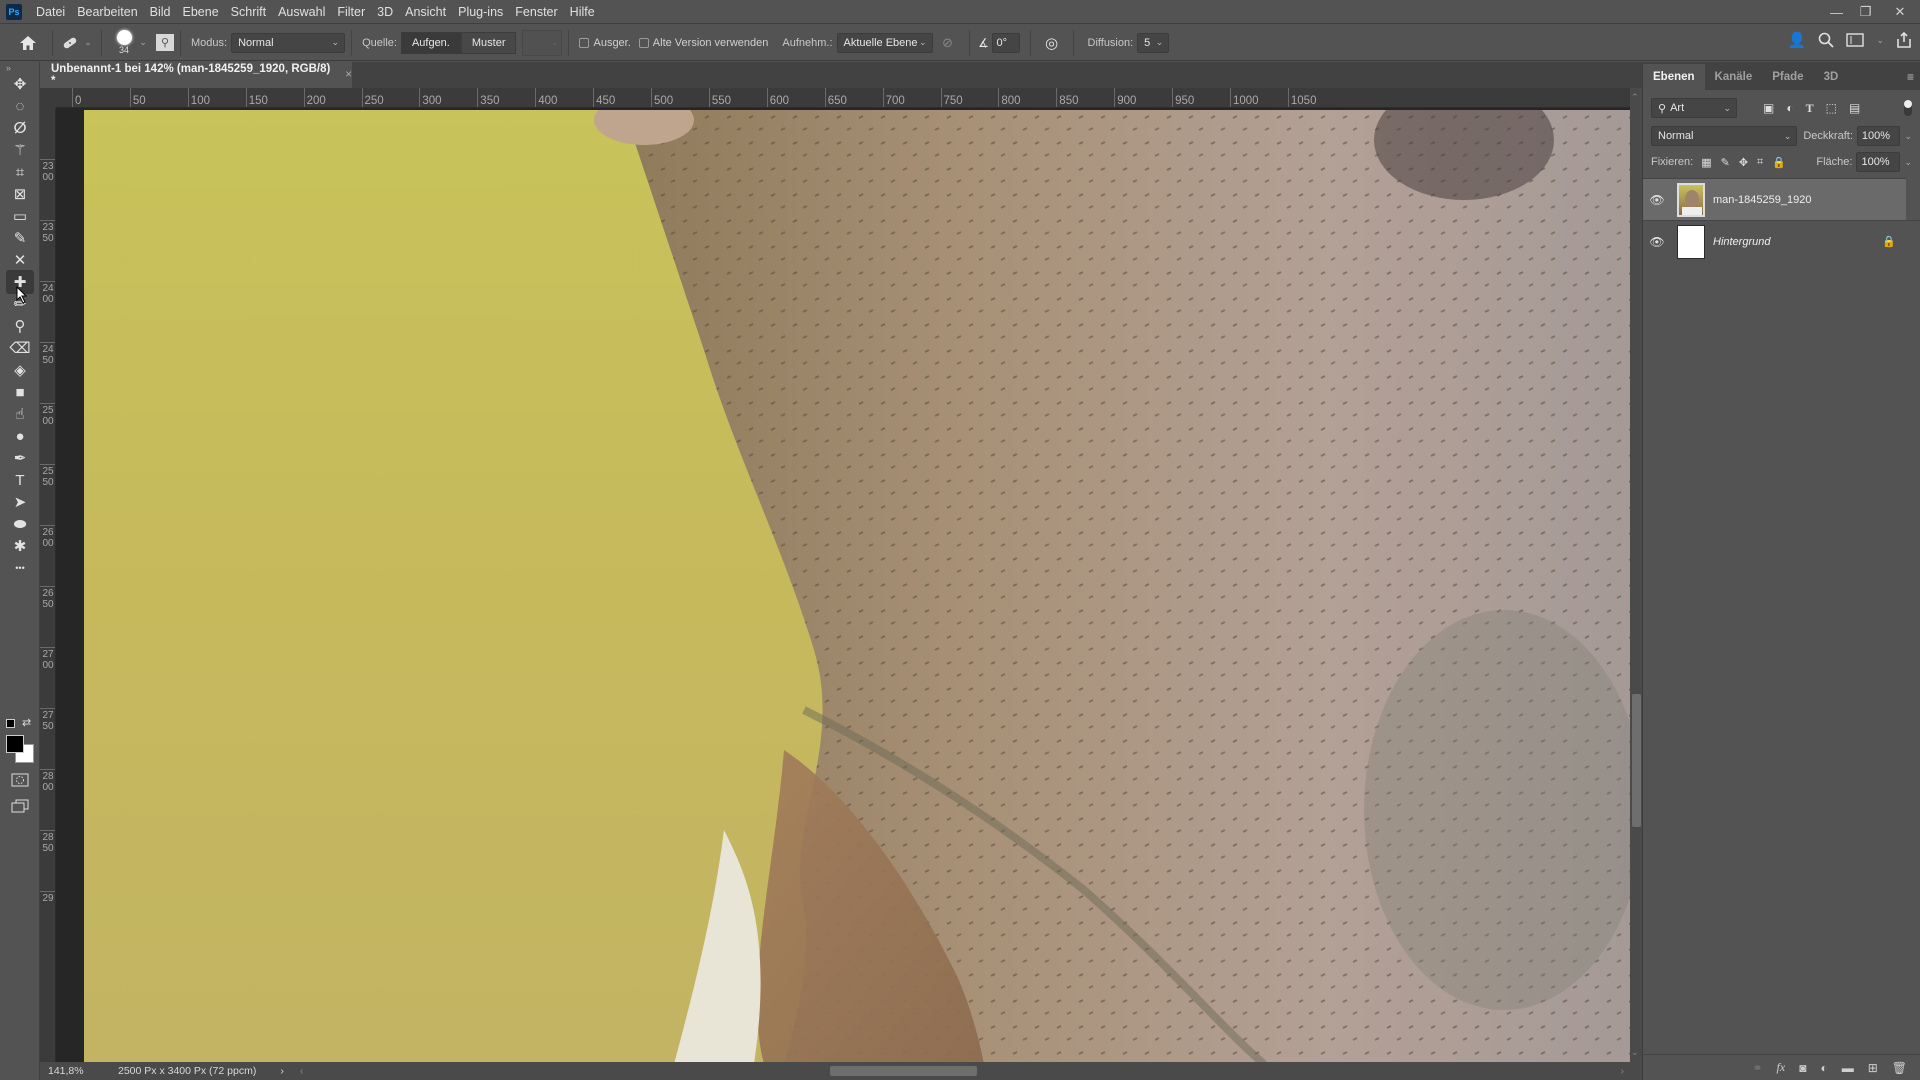 The width and height of the screenshot is (1920, 1080). Describe the element at coordinates (20, 260) in the screenshot. I see `content-aware-move-tool: ✕` at that location.